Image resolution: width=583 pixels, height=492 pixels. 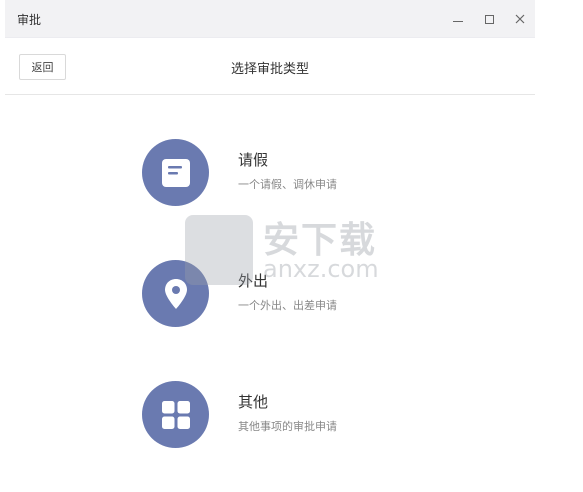 What do you see at coordinates (287, 184) in the screenshot?
I see `option-desc: 一个请假、调休申请` at bounding box center [287, 184].